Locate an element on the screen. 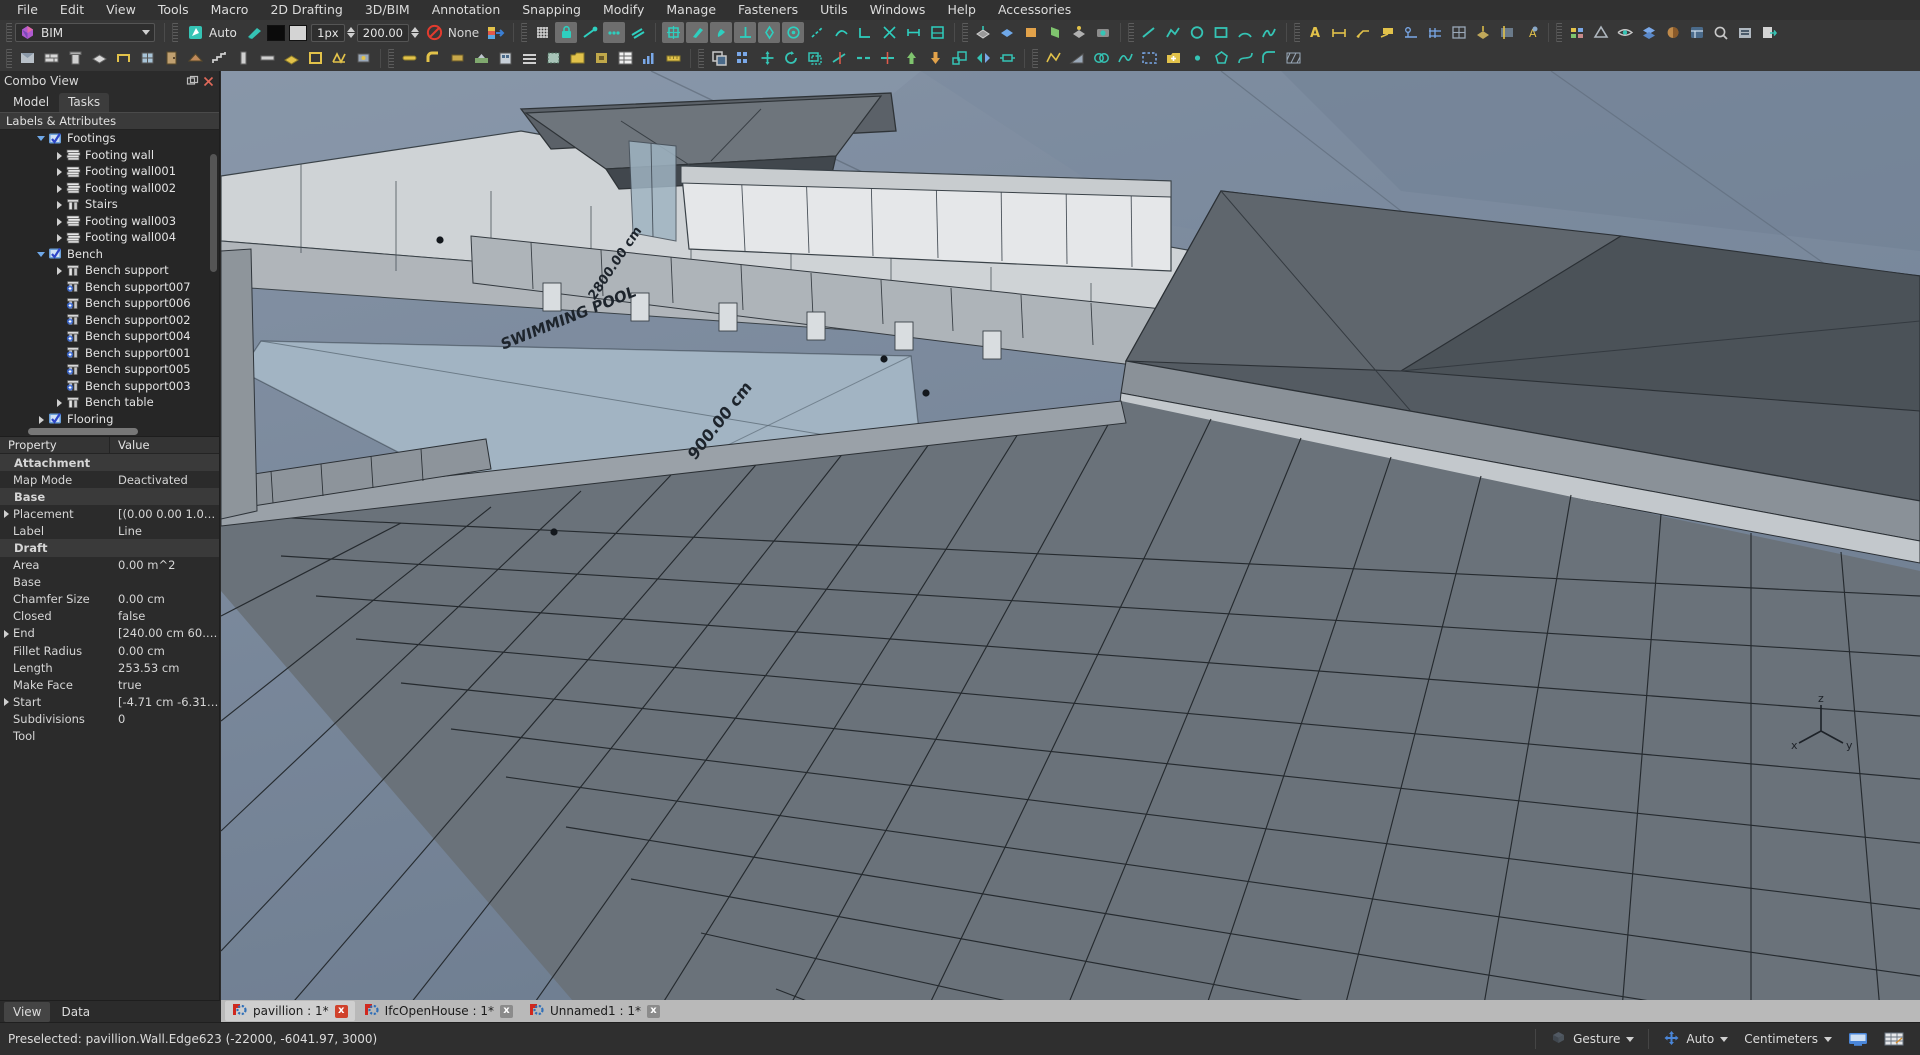 The width and height of the screenshot is (1920, 1055). group-button is located at coordinates (577, 58).